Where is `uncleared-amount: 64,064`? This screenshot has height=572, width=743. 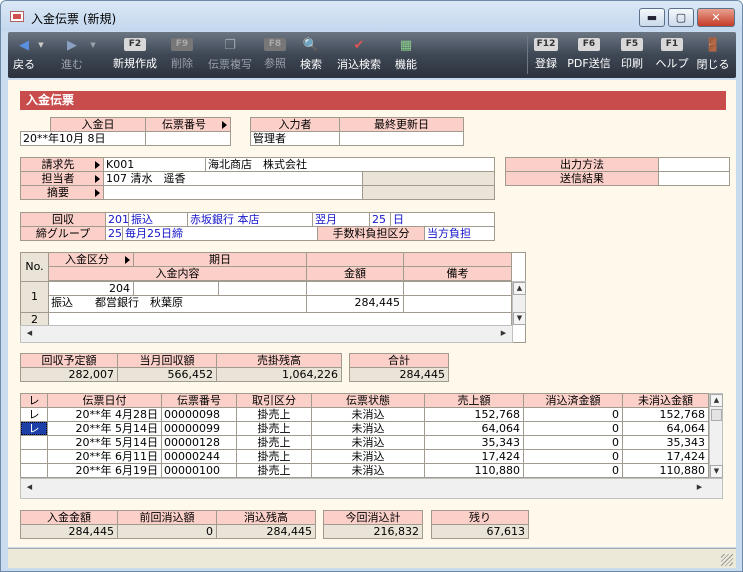 uncleared-amount: 64,064 is located at coordinates (665, 428).